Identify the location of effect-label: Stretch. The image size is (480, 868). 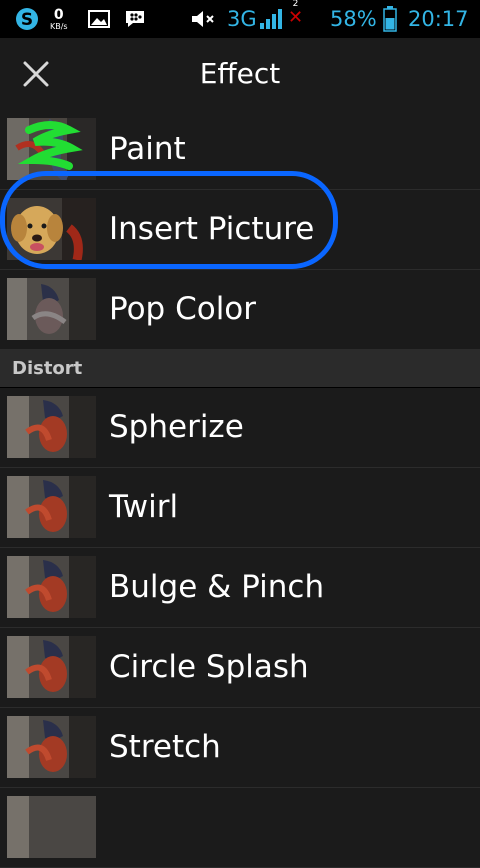
(165, 747).